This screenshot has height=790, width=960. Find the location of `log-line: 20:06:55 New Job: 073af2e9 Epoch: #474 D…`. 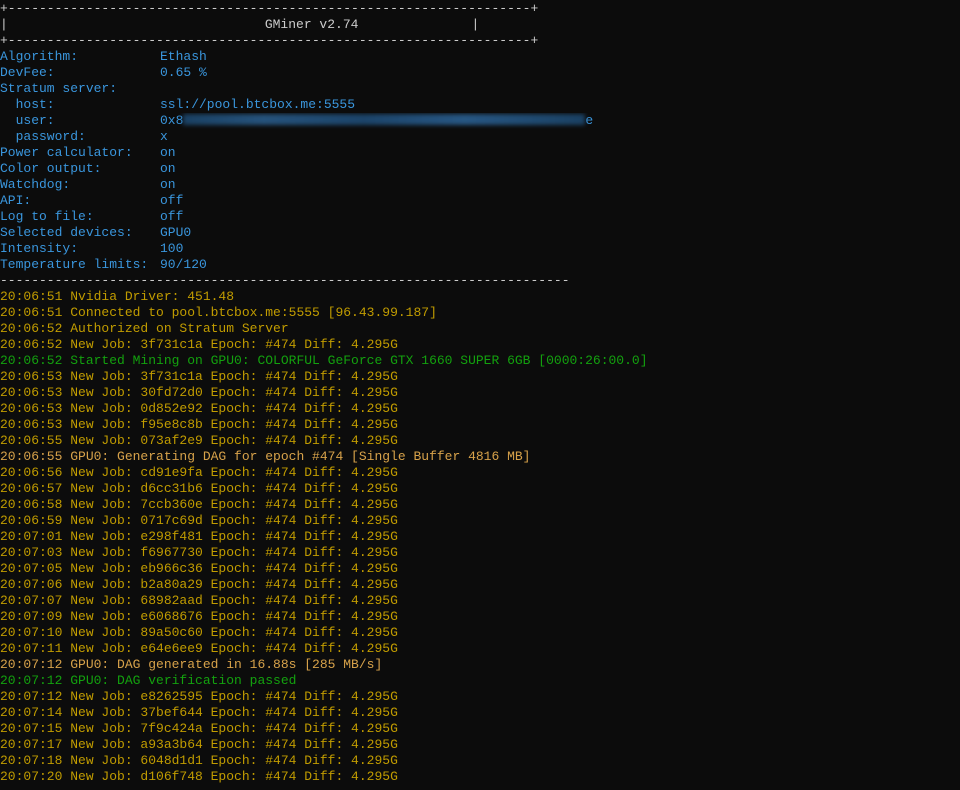

log-line: 20:06:55 New Job: 073af2e9 Epoch: #474 D… is located at coordinates (199, 440).